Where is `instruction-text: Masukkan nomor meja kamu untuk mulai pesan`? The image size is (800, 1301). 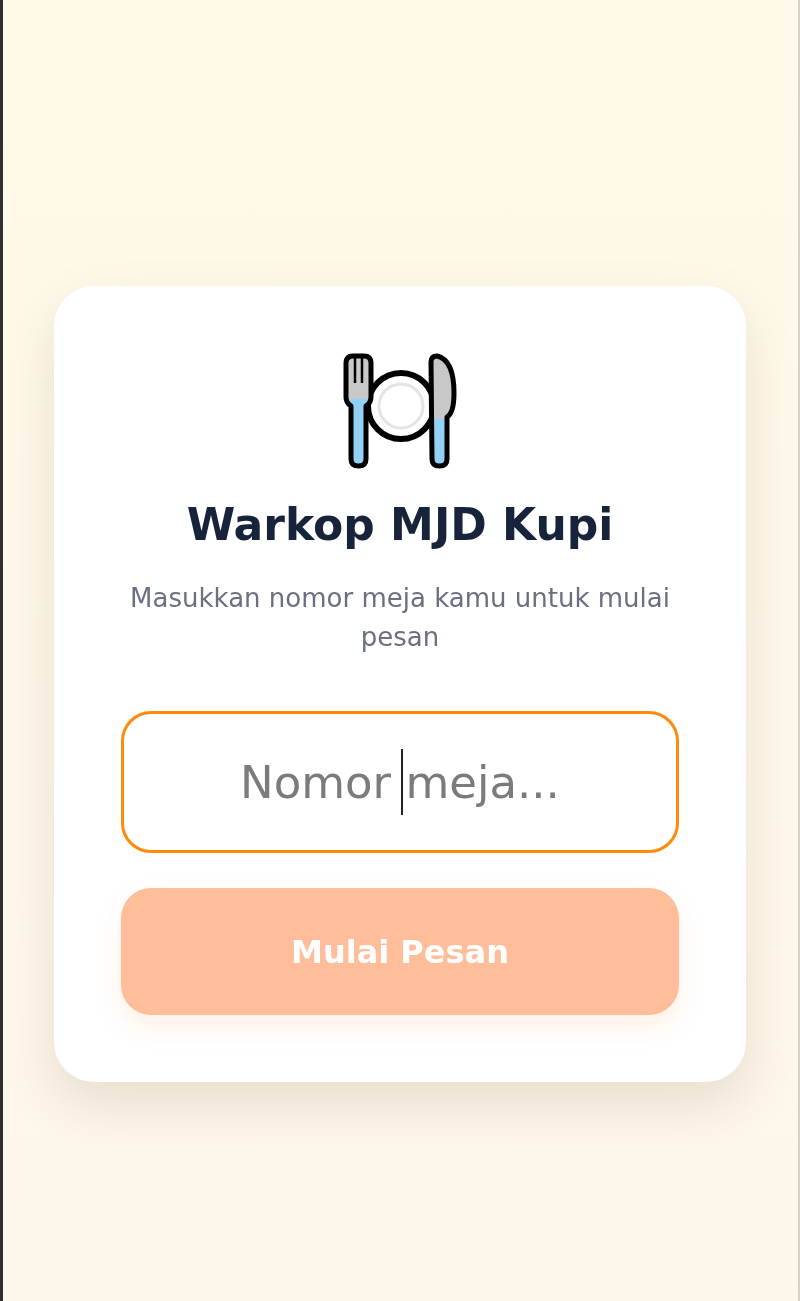
instruction-text: Masukkan nomor meja kamu untuk mulai pesan is located at coordinates (400, 618).